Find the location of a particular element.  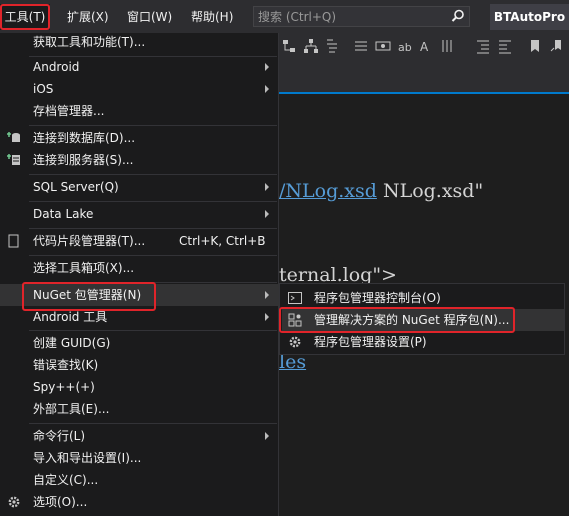

menu-item-label: Spy++(+) is located at coordinates (64, 387).